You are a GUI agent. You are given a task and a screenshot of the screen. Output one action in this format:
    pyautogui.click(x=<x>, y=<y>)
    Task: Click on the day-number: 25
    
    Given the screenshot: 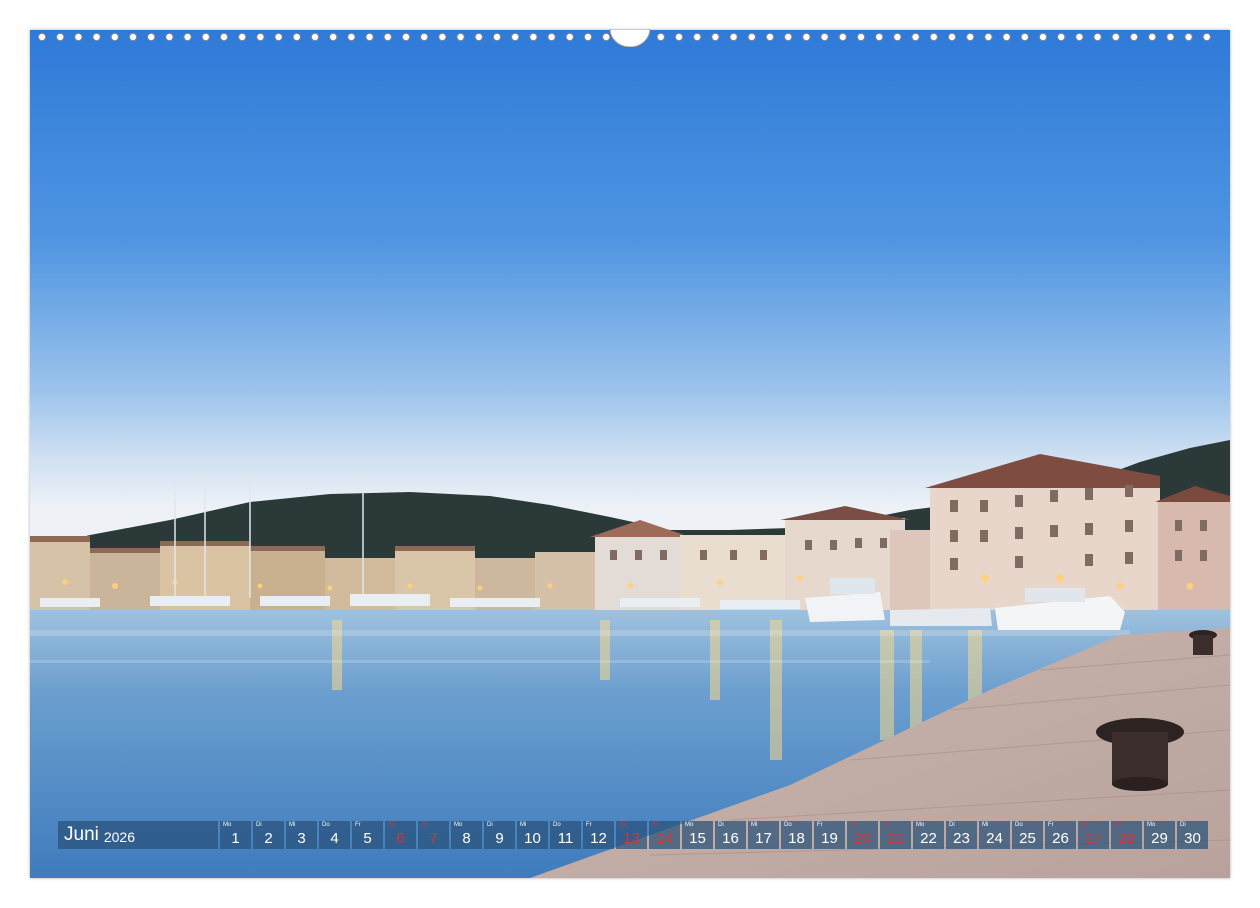 What is the action you would take?
    pyautogui.click(x=1027, y=838)
    